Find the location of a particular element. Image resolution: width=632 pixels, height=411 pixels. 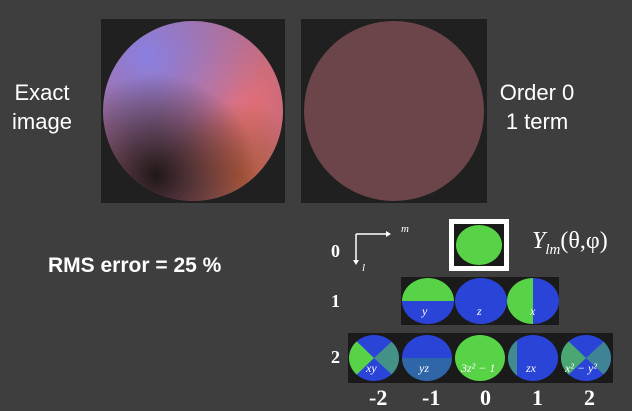

y-args: (θ,φ) is located at coordinates (584, 241).